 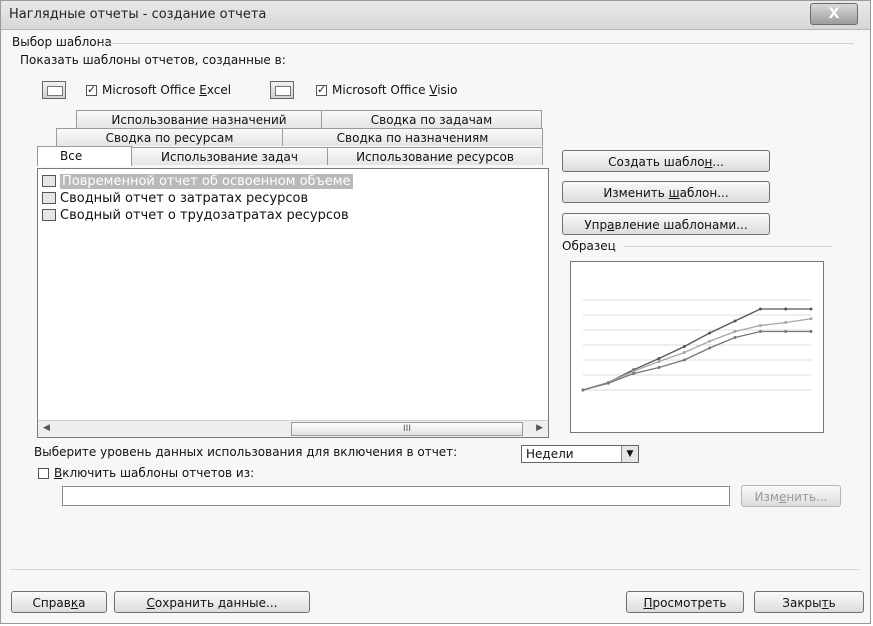 What do you see at coordinates (685, 602) in the screenshot?
I see `view-button: Просмотреть` at bounding box center [685, 602].